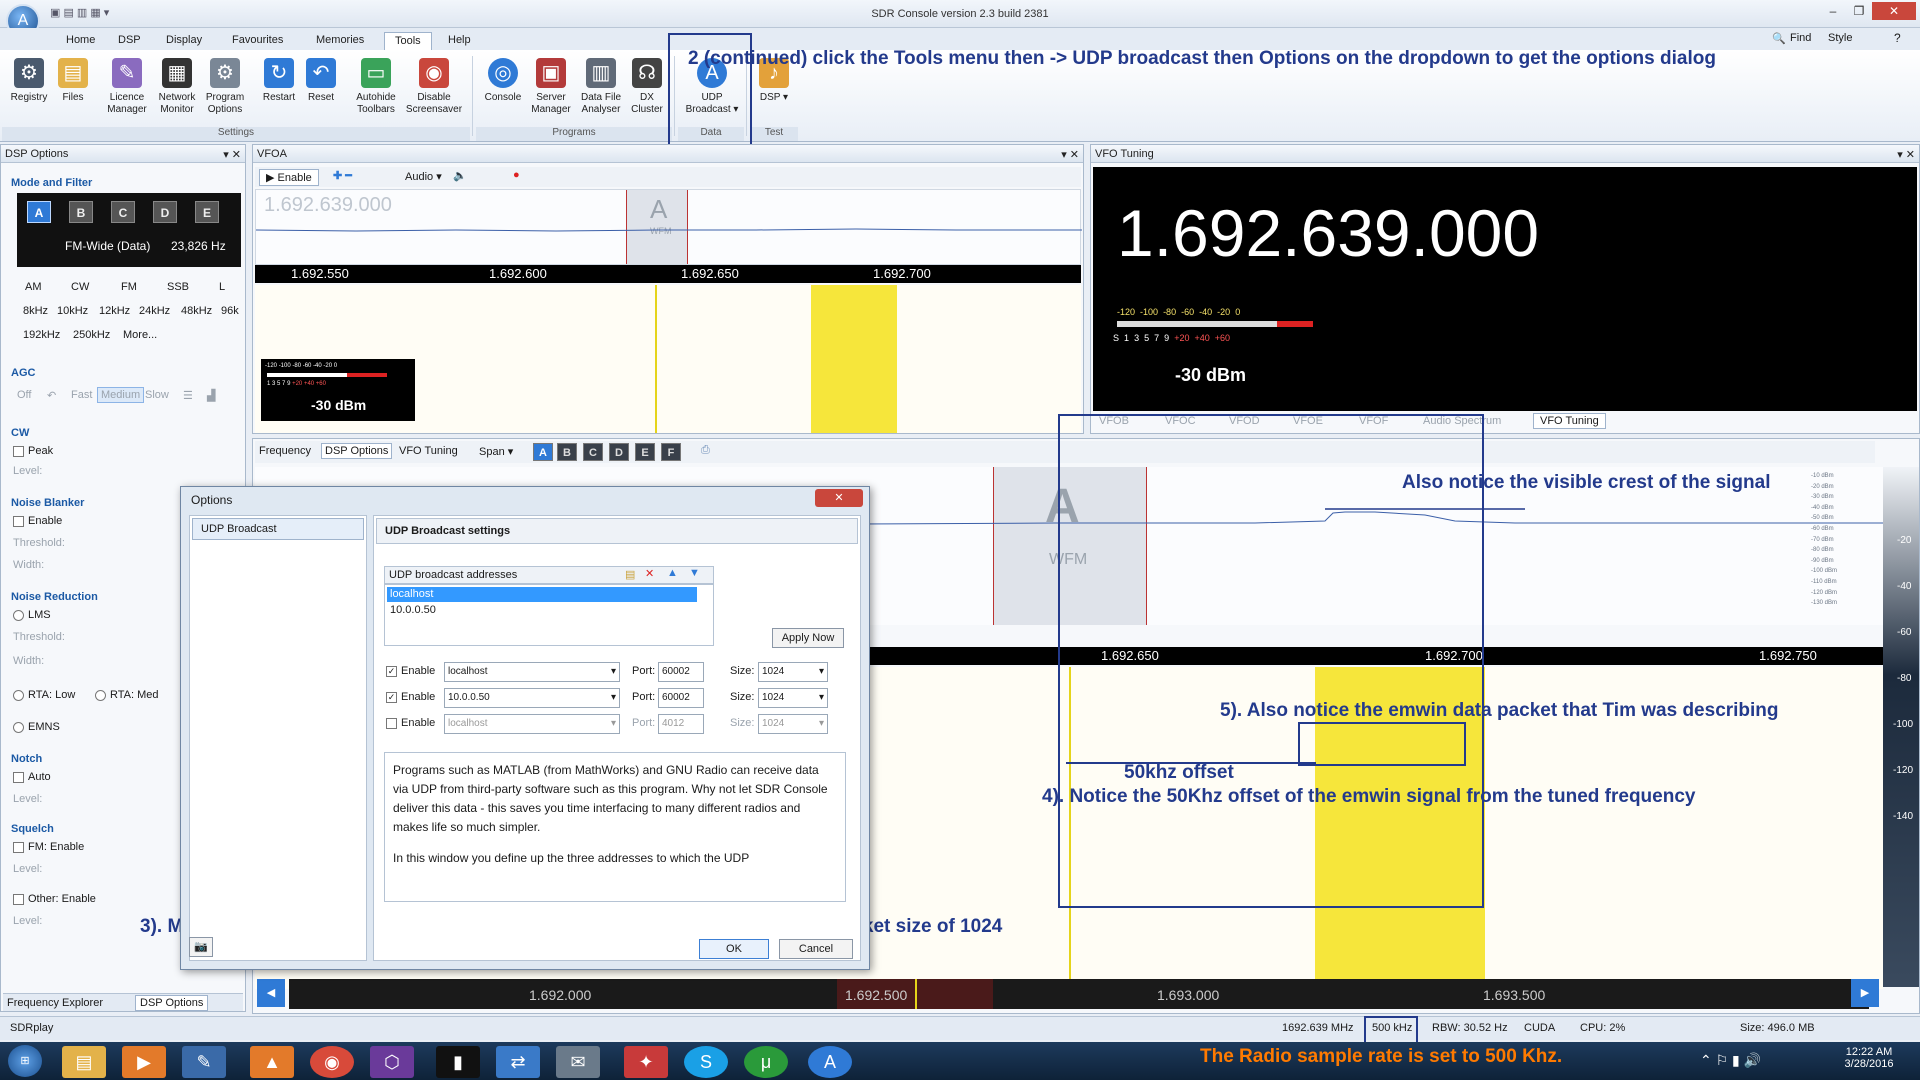 The height and width of the screenshot is (1080, 1920). What do you see at coordinates (459, 41) in the screenshot?
I see `menu-tab-help: Help` at bounding box center [459, 41].